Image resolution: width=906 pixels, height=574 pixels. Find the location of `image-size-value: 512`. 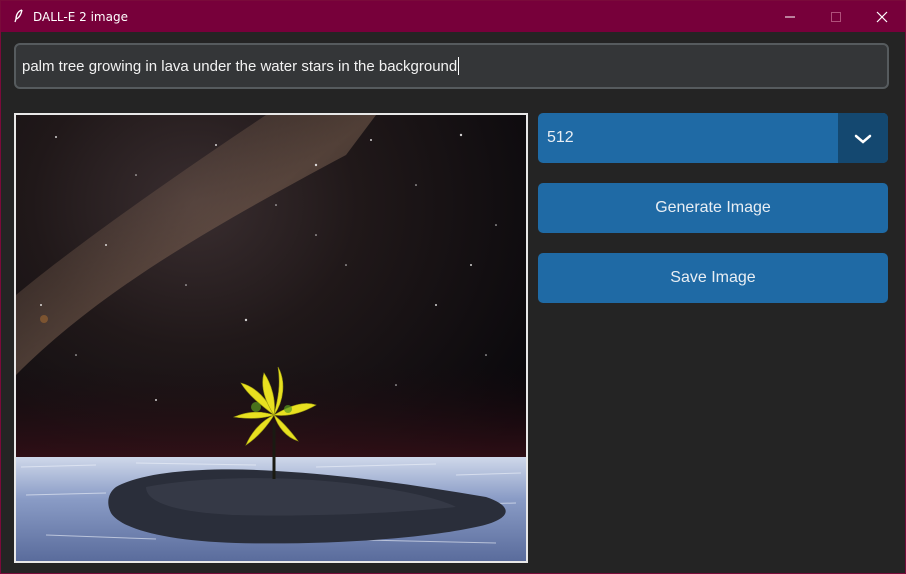

image-size-value: 512 is located at coordinates (560, 137).